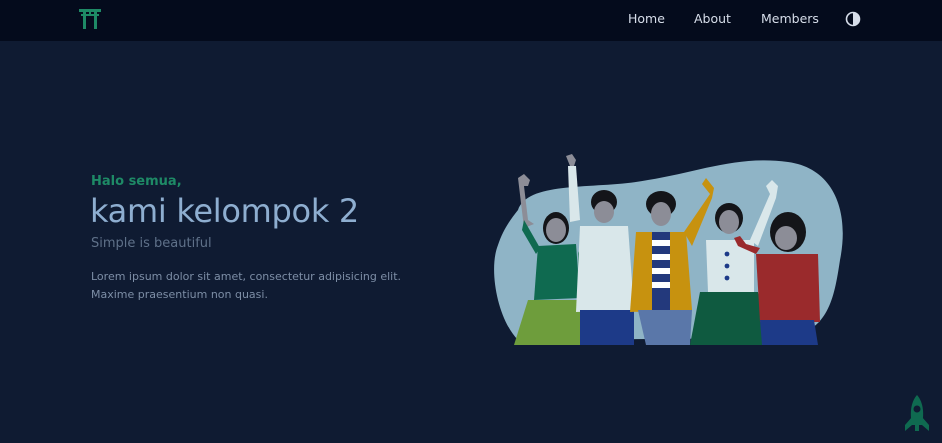 Image resolution: width=942 pixels, height=443 pixels. Describe the element at coordinates (790, 18) in the screenshot. I see `nav-link-members: Members` at that location.